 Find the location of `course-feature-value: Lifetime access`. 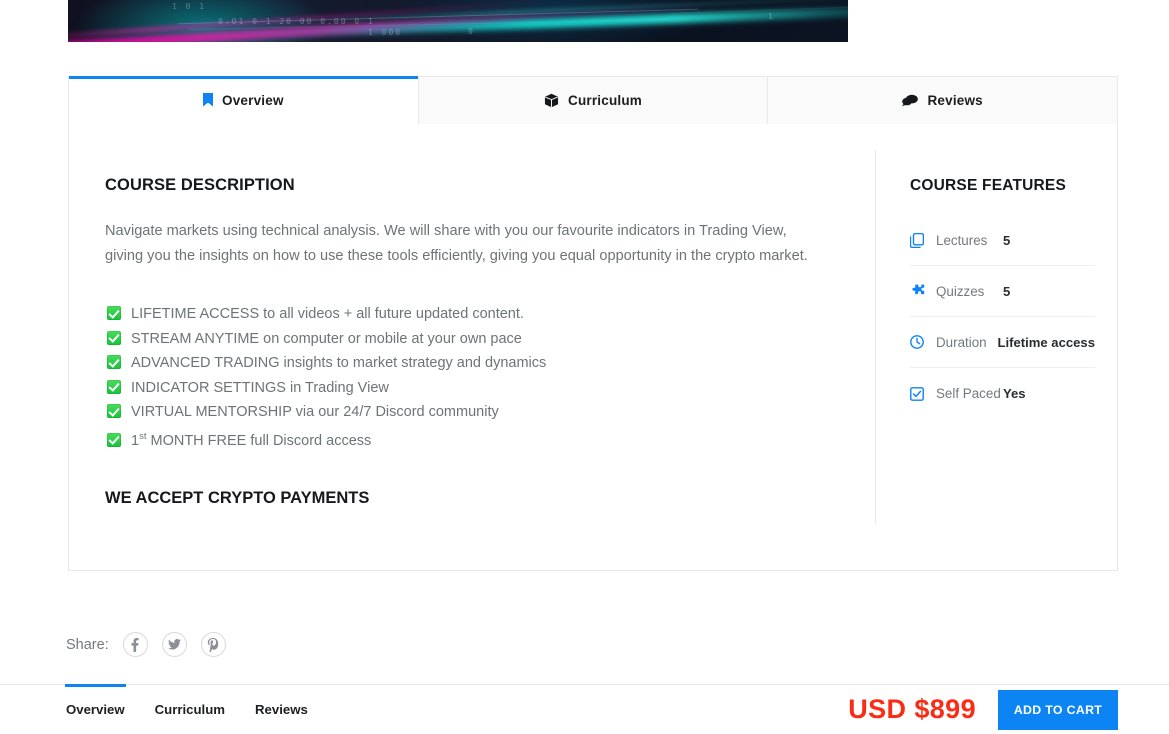

course-feature-value: Lifetime access is located at coordinates (1046, 342).